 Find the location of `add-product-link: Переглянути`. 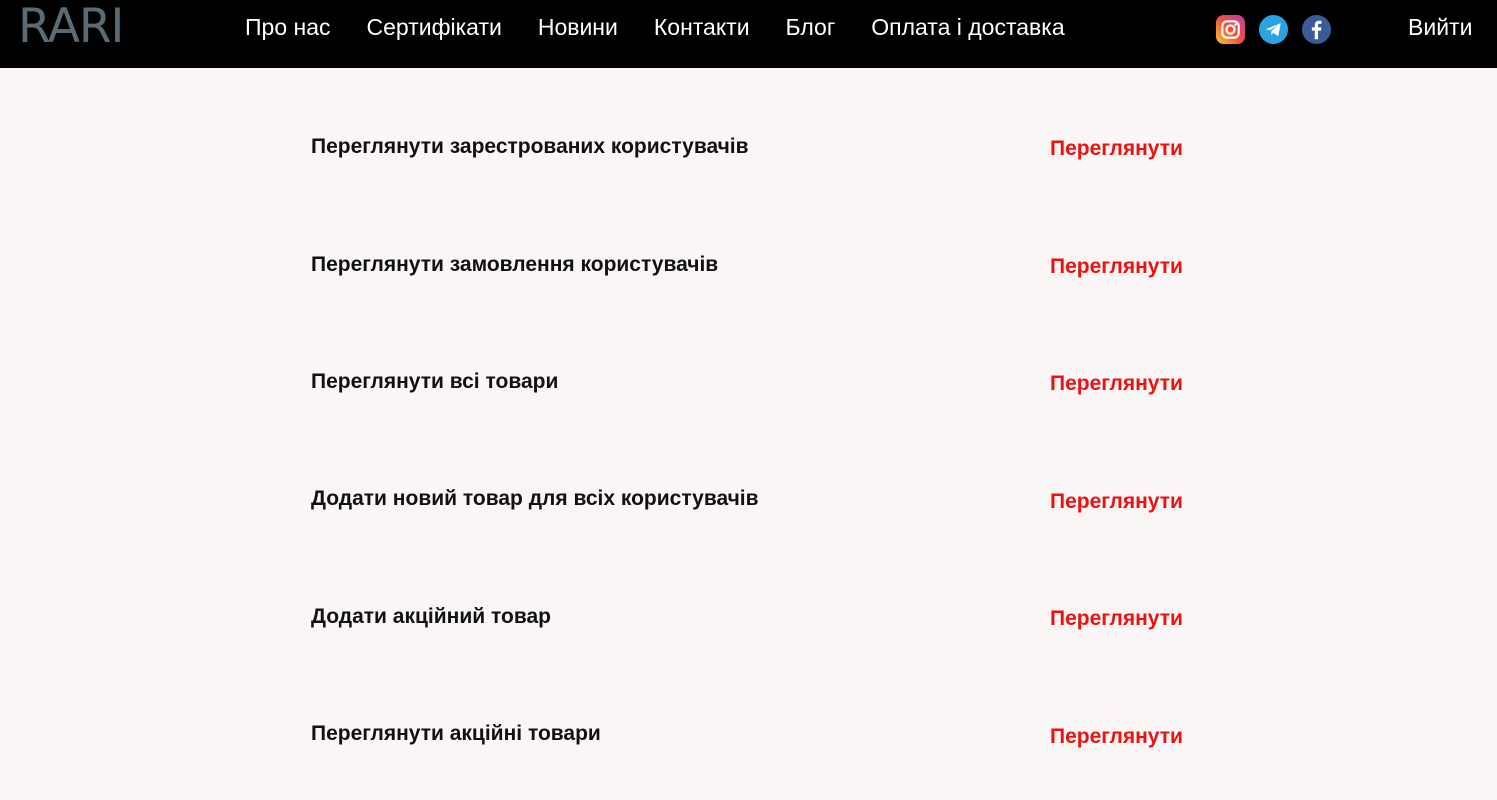

add-product-link: Переглянути is located at coordinates (1116, 502).